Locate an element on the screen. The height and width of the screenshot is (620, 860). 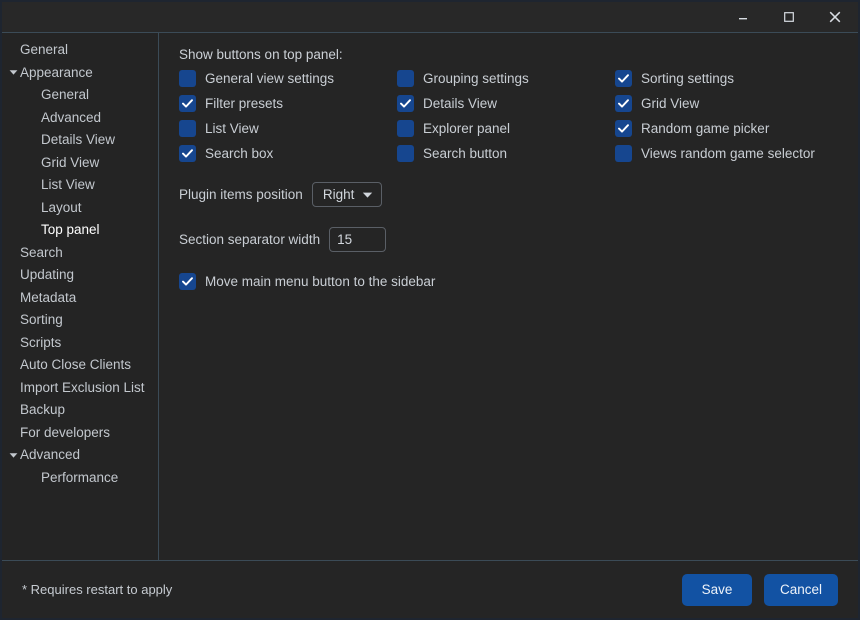
sidebar-item-auto-close-clients: Auto Close Clients is located at coordinates (80, 365).